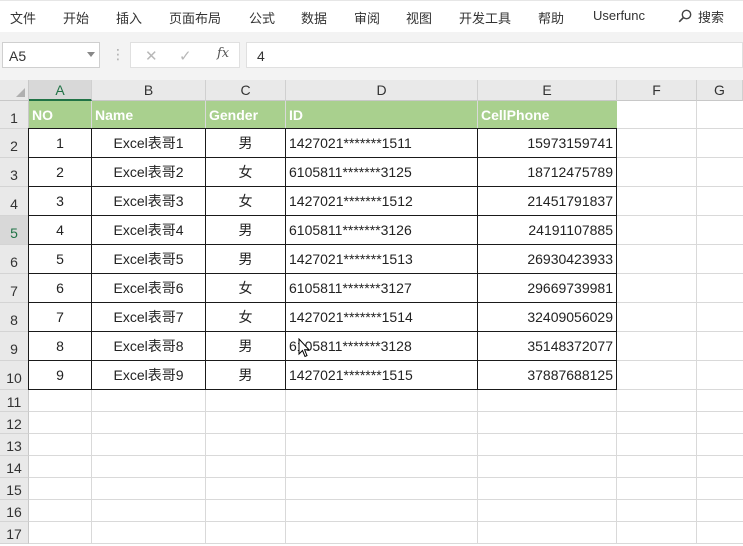 The image size is (743, 546). I want to click on tab-developer: 开发工具, so click(485, 17).